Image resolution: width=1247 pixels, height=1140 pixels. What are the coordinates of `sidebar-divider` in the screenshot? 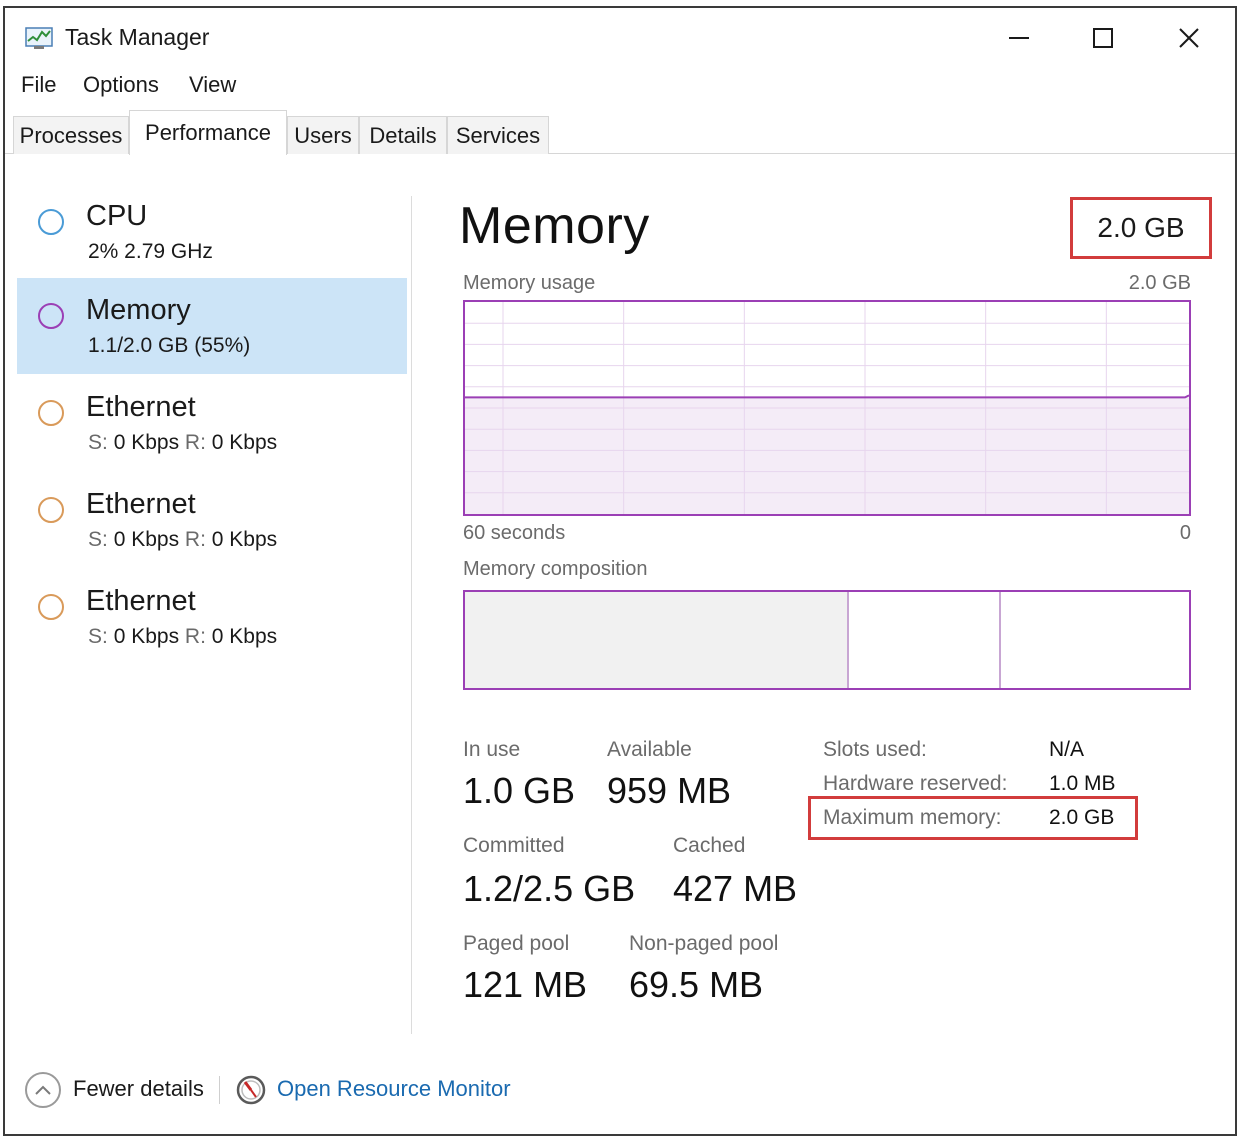 It's located at (411, 615).